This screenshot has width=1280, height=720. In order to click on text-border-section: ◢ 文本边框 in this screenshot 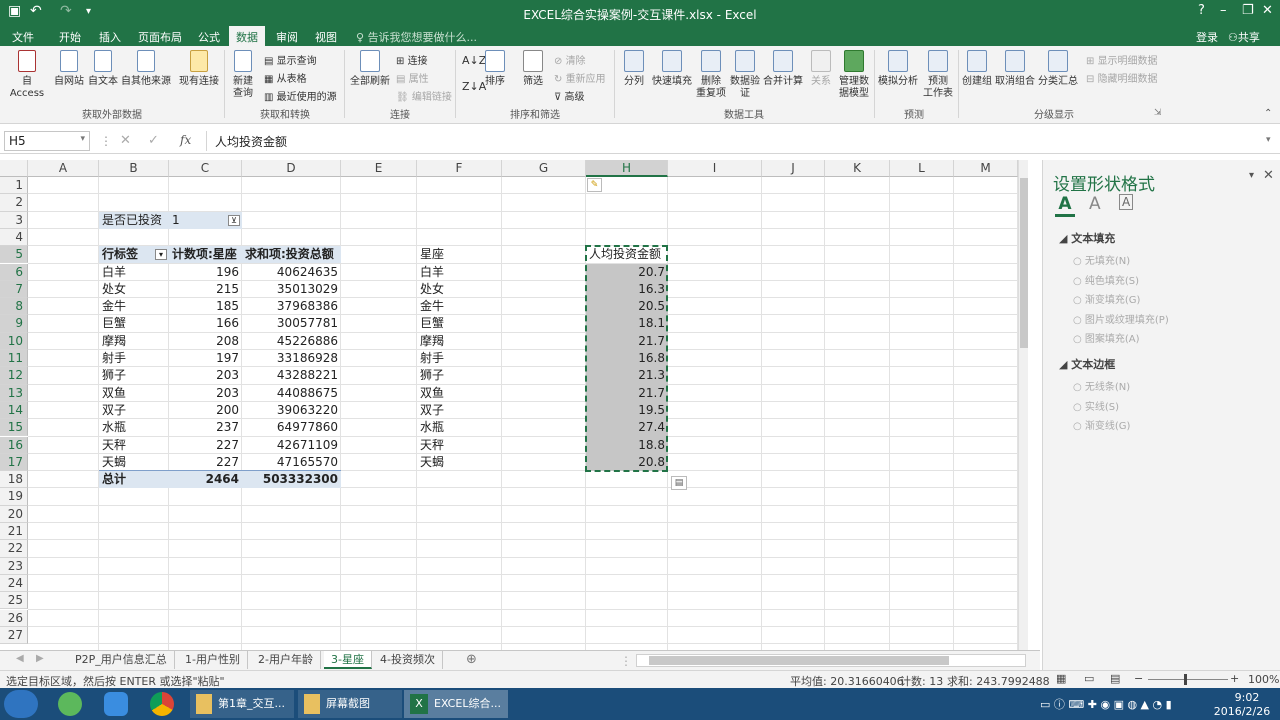, I will do `click(1087, 364)`.